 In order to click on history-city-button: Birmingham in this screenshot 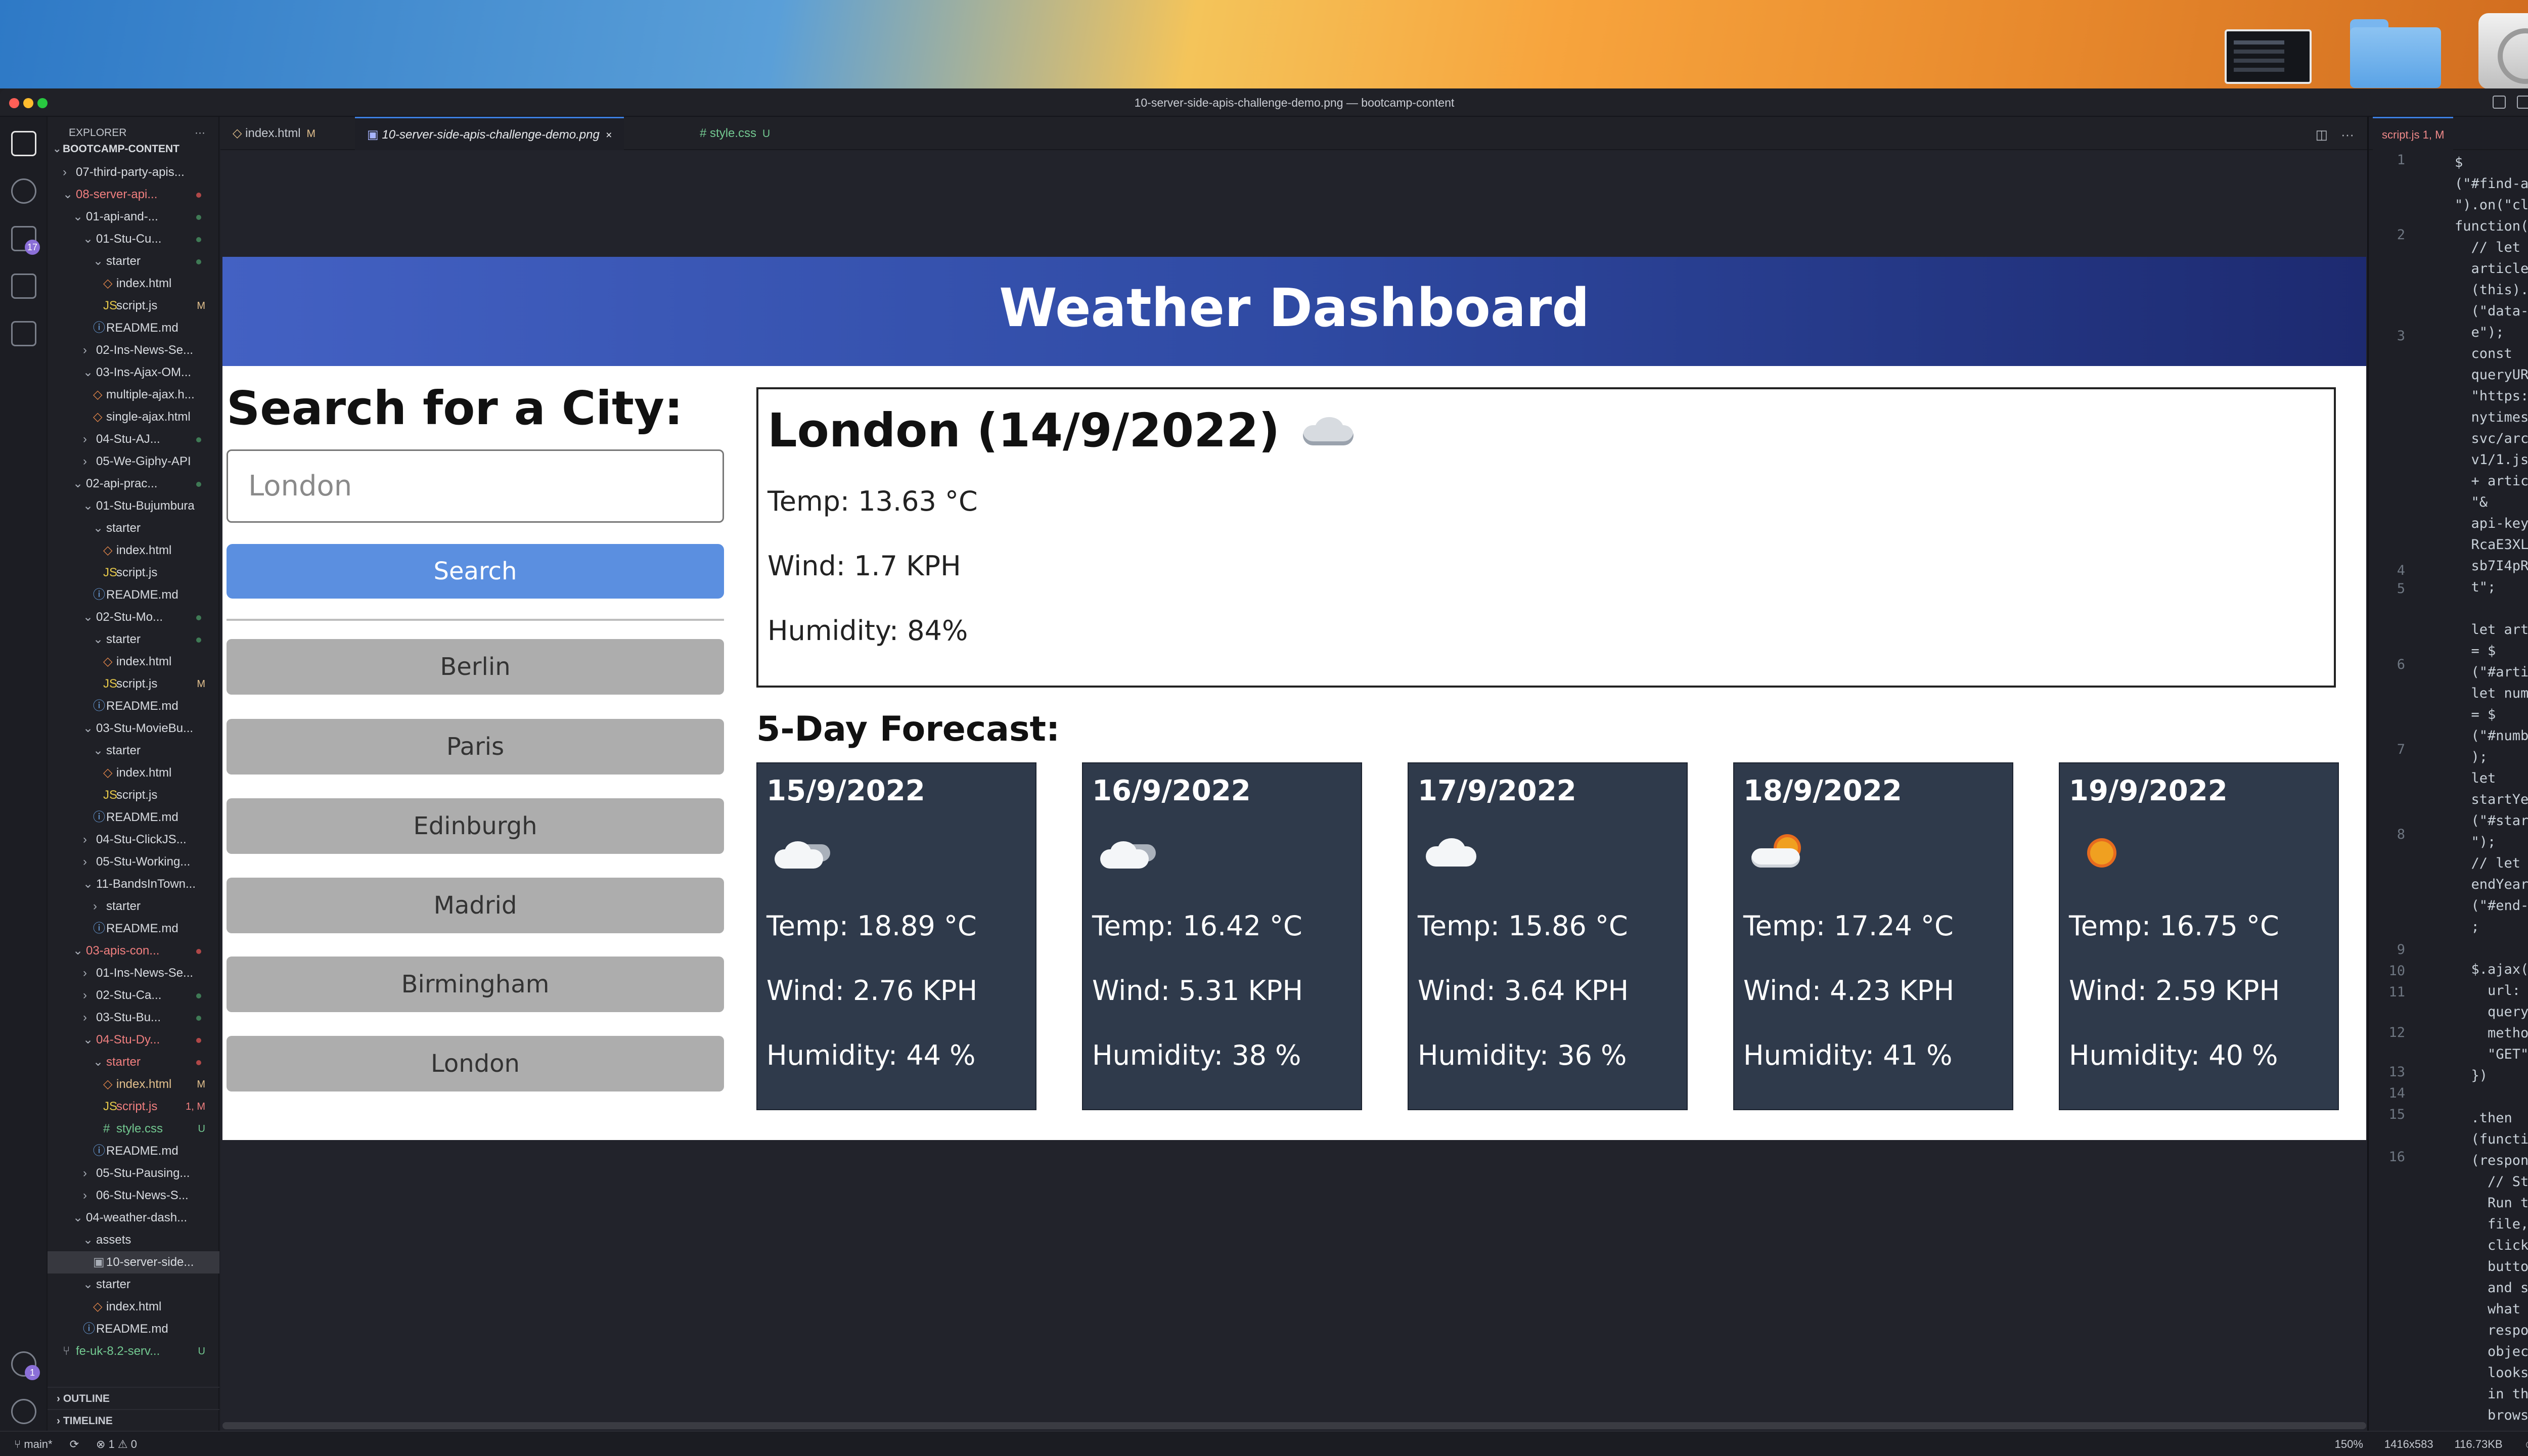, I will do `click(476, 984)`.